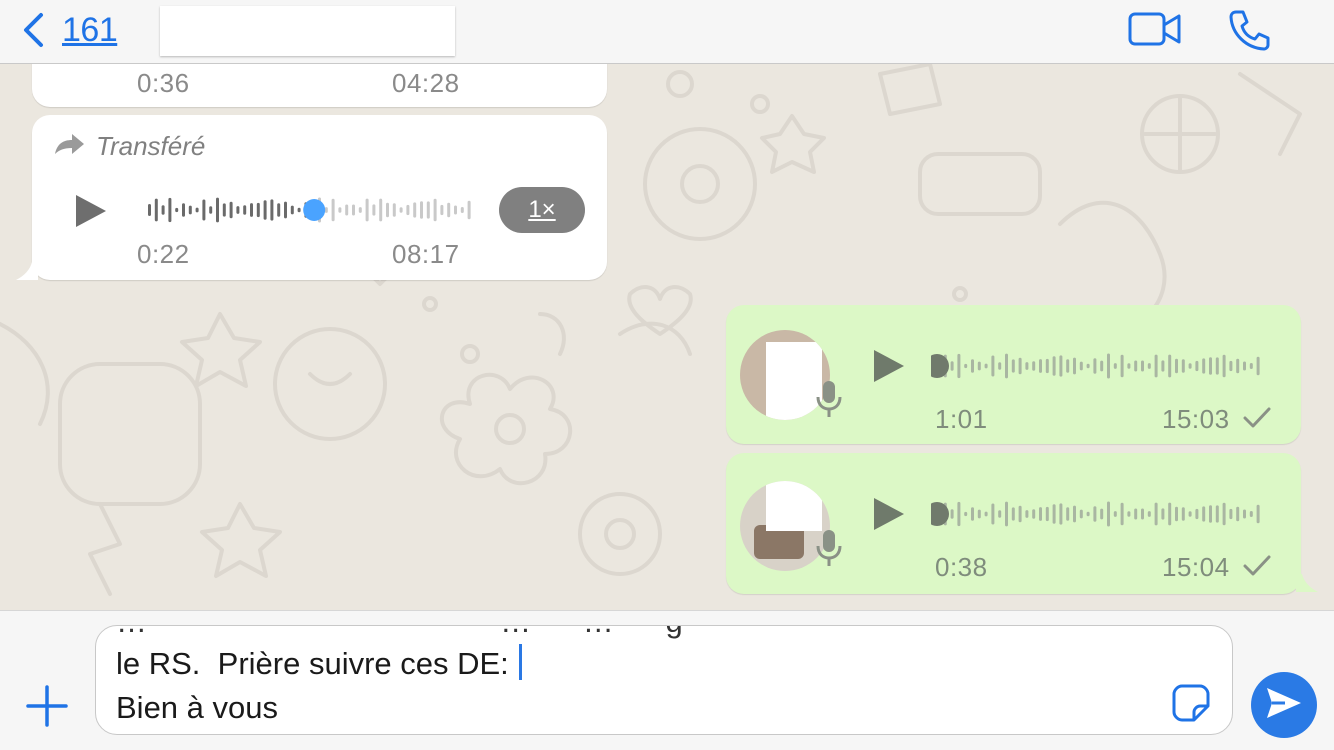  Describe the element at coordinates (163, 83) in the screenshot. I see `voice-duration: 0:36` at that location.